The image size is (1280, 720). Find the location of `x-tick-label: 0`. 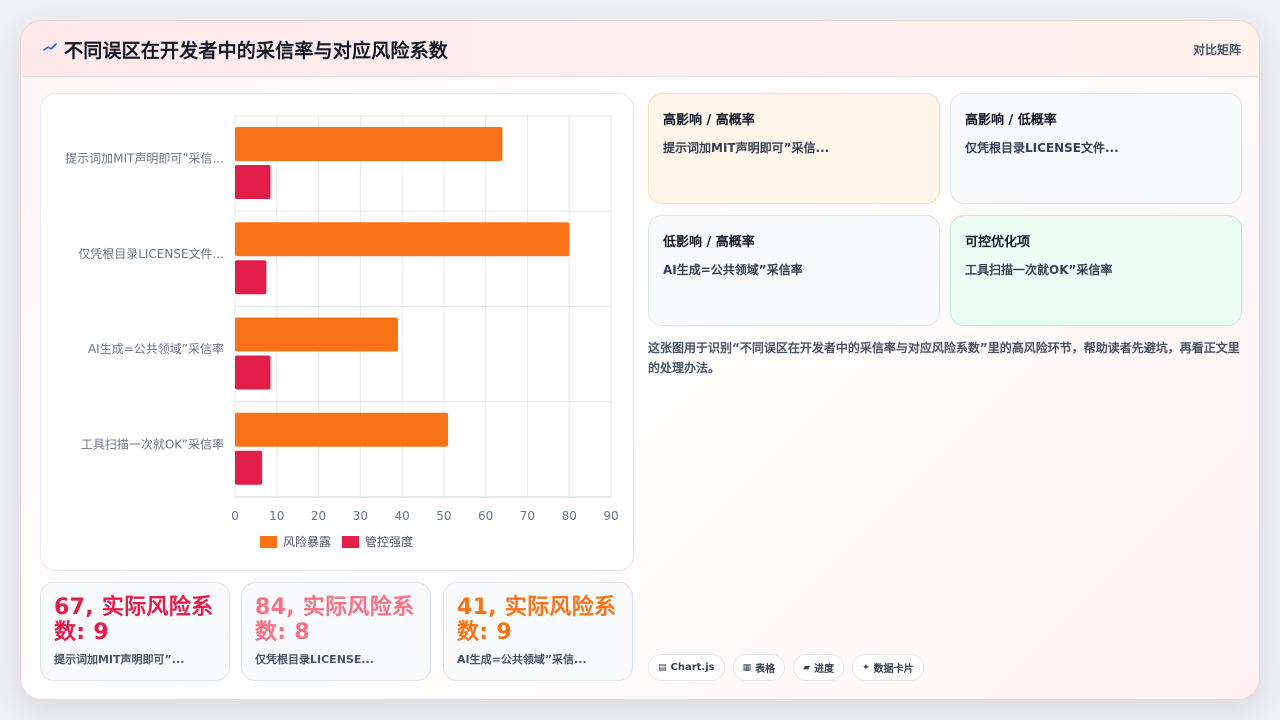

x-tick-label: 0 is located at coordinates (235, 516).